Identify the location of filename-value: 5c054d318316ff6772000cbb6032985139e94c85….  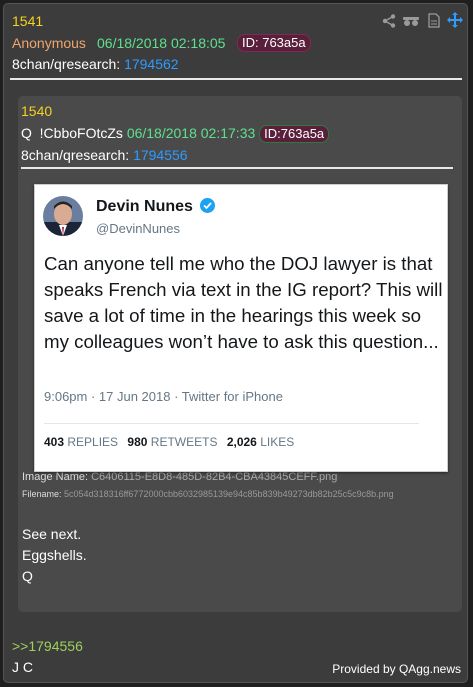
(229, 494).